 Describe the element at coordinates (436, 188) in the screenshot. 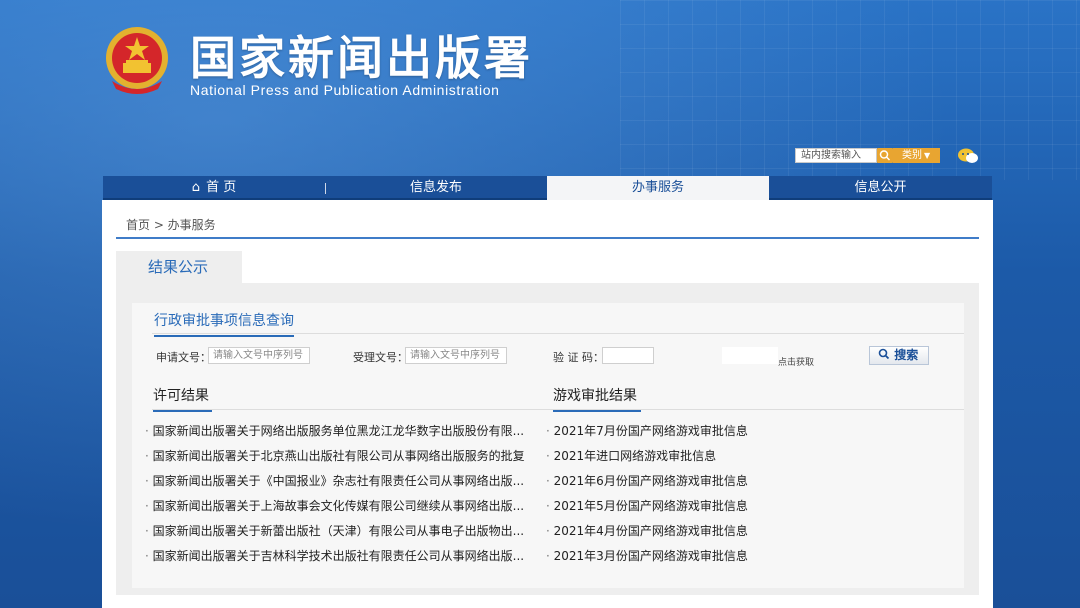

I see `nav-item-info-release: 信息发布` at that location.